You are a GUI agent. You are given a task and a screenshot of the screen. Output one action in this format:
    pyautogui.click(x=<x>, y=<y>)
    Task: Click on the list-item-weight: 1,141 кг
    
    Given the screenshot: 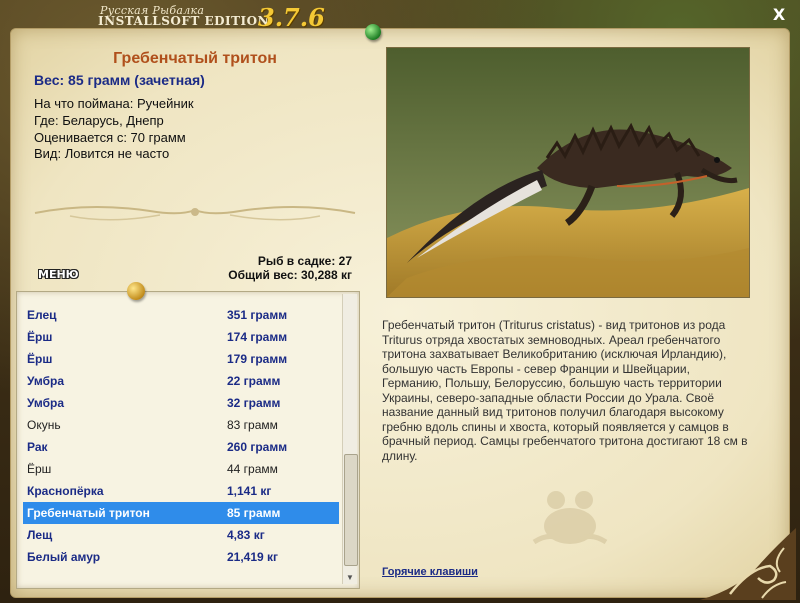 What is the action you would take?
    pyautogui.click(x=249, y=491)
    